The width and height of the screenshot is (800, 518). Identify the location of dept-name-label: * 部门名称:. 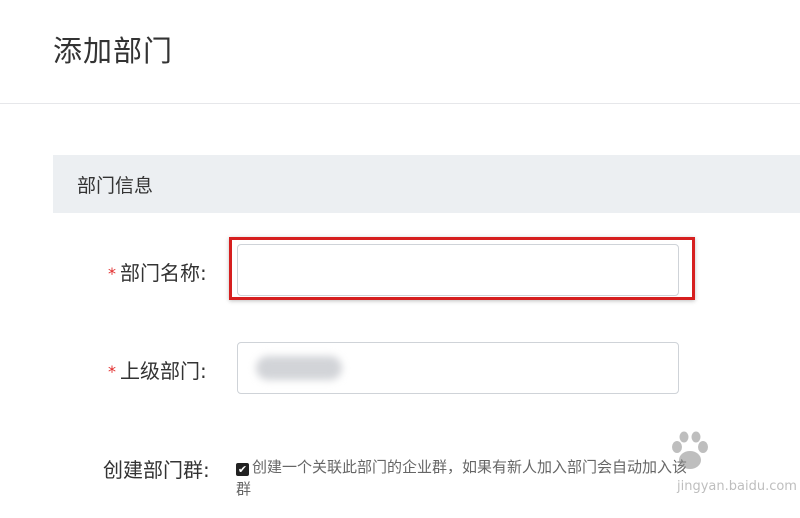
(157, 271).